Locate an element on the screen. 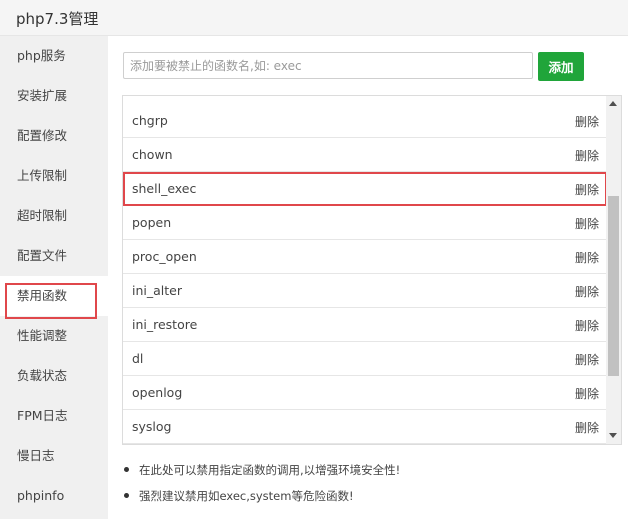  sidebar-item-fpm-log: FPM日志 is located at coordinates (54, 416).